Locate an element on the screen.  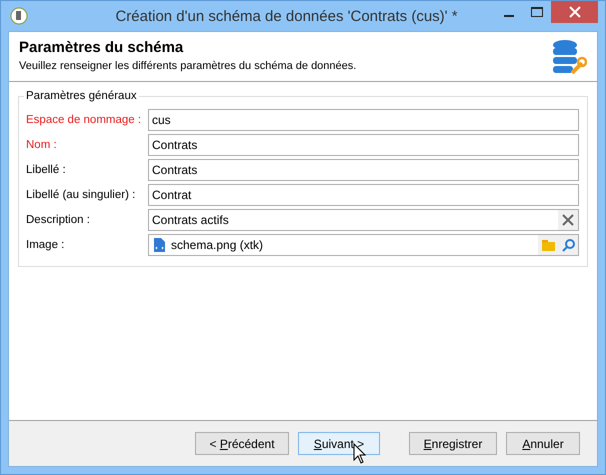
clear-button is located at coordinates (568, 220).